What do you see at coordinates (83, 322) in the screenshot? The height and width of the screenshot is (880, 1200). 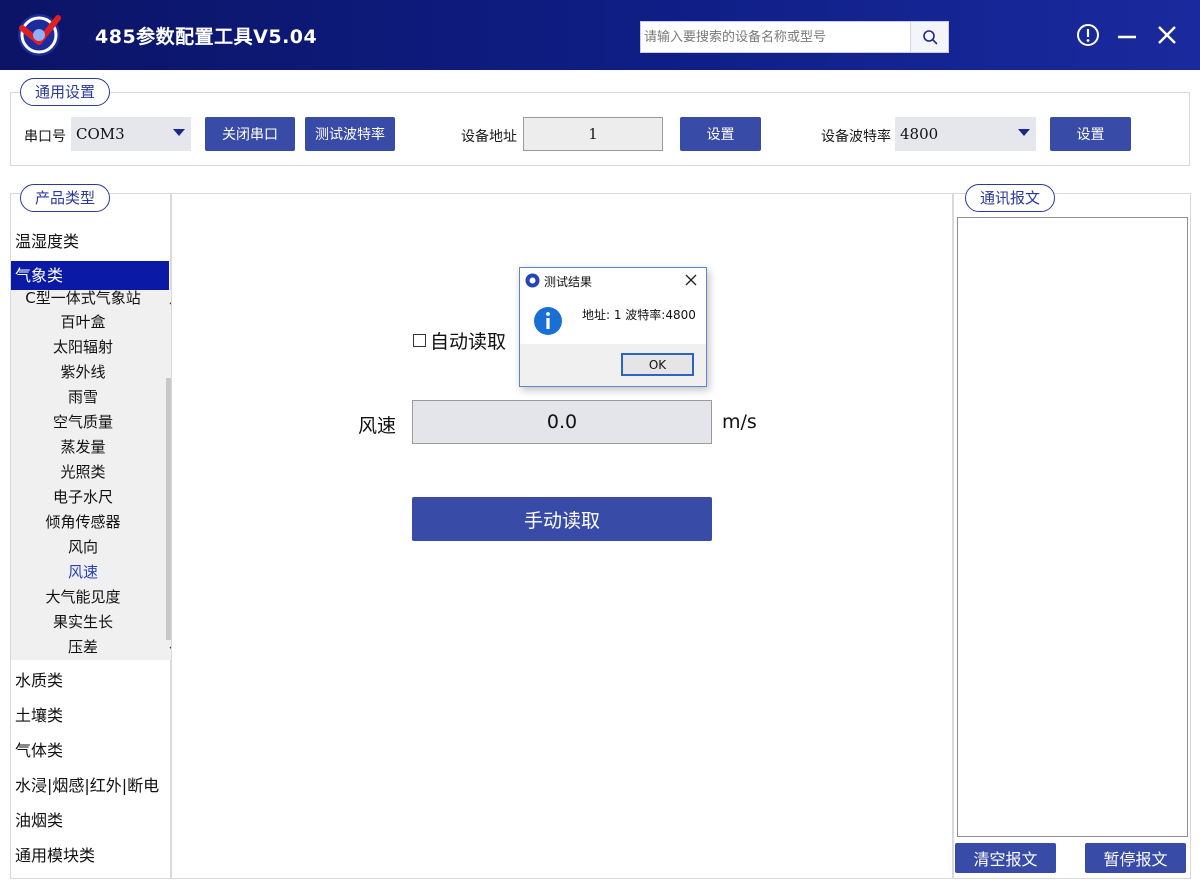 I see `sub-item: 百叶盒` at bounding box center [83, 322].